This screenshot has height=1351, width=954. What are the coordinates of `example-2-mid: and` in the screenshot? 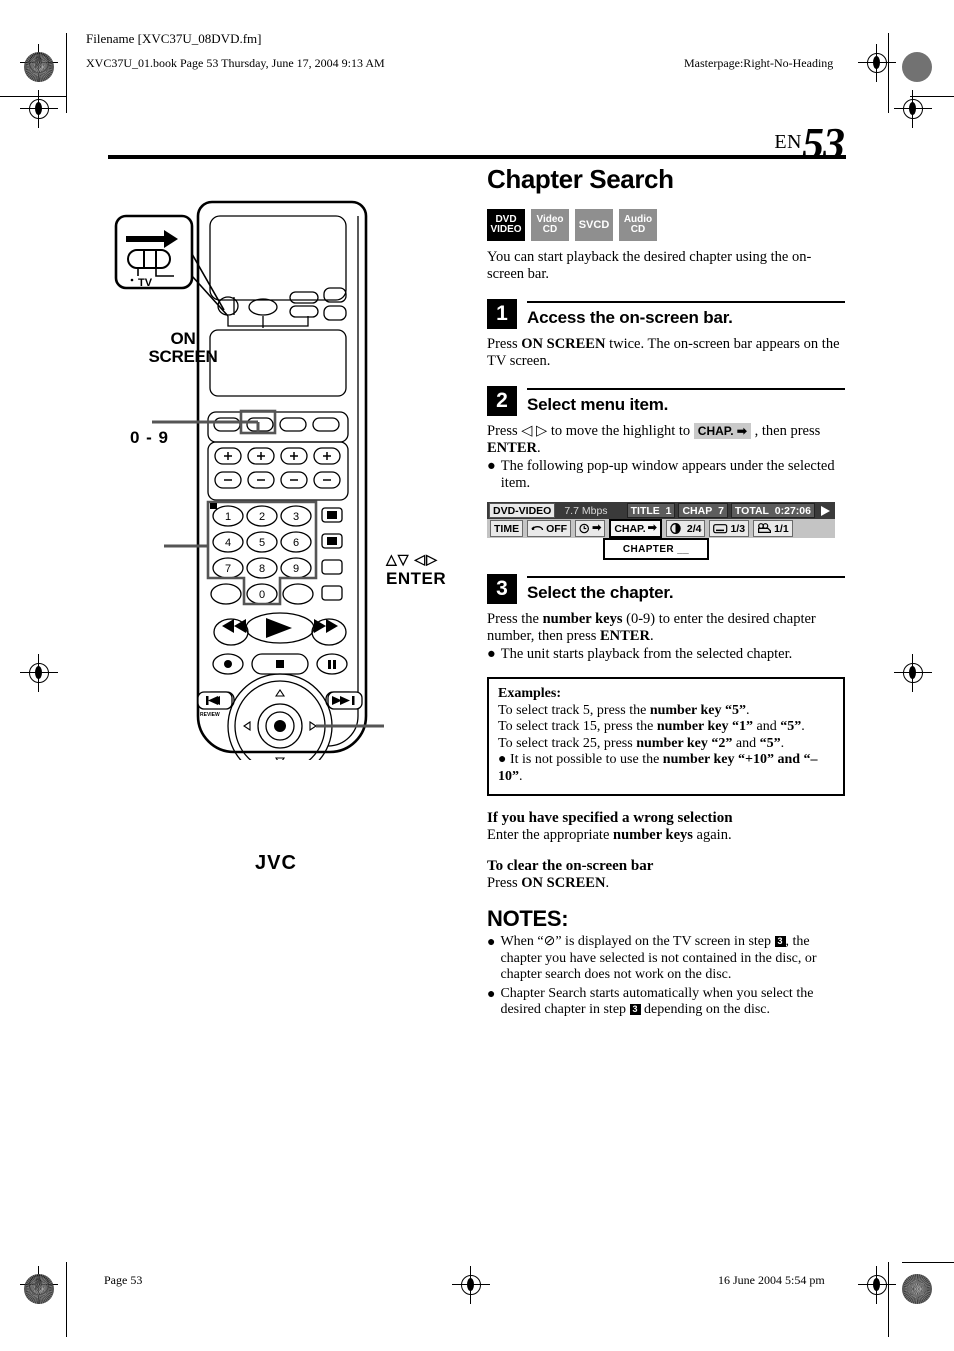 It's located at (767, 726).